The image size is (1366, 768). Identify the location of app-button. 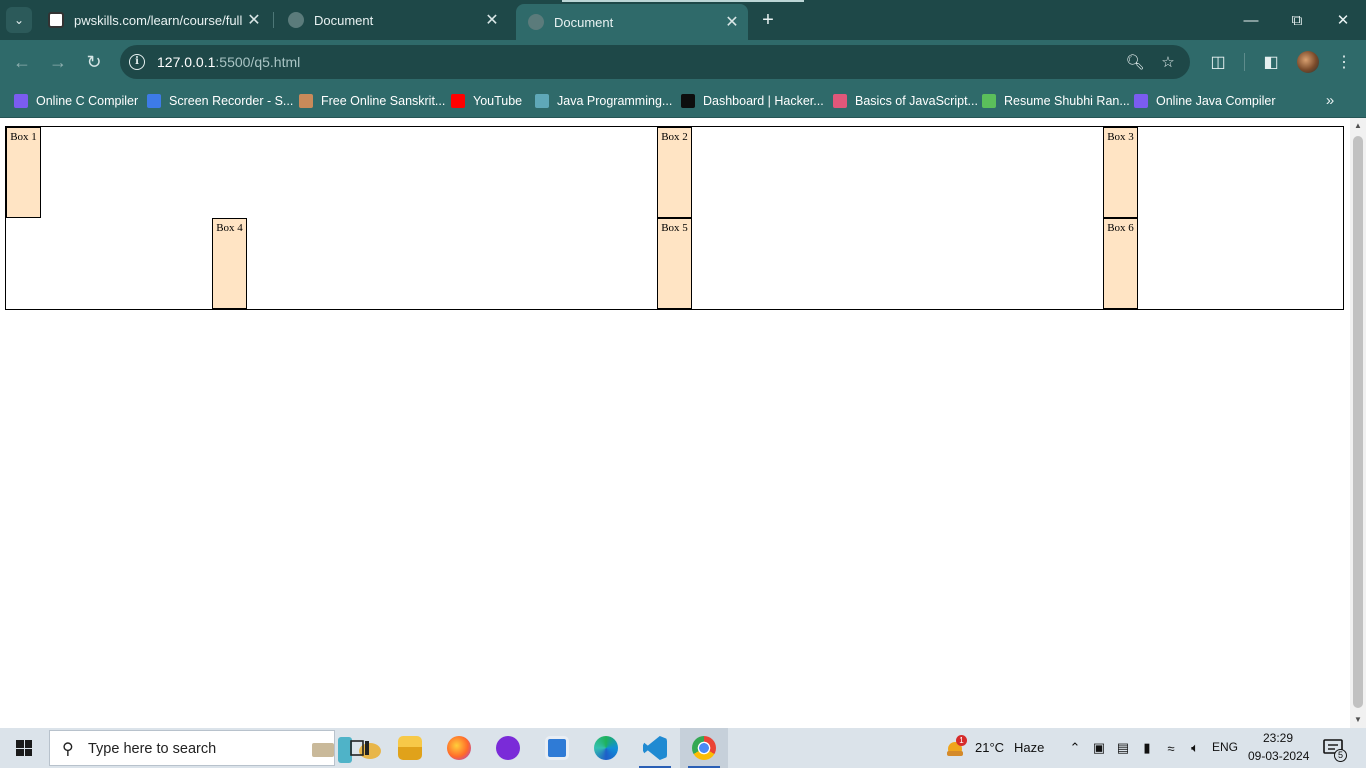
(508, 748).